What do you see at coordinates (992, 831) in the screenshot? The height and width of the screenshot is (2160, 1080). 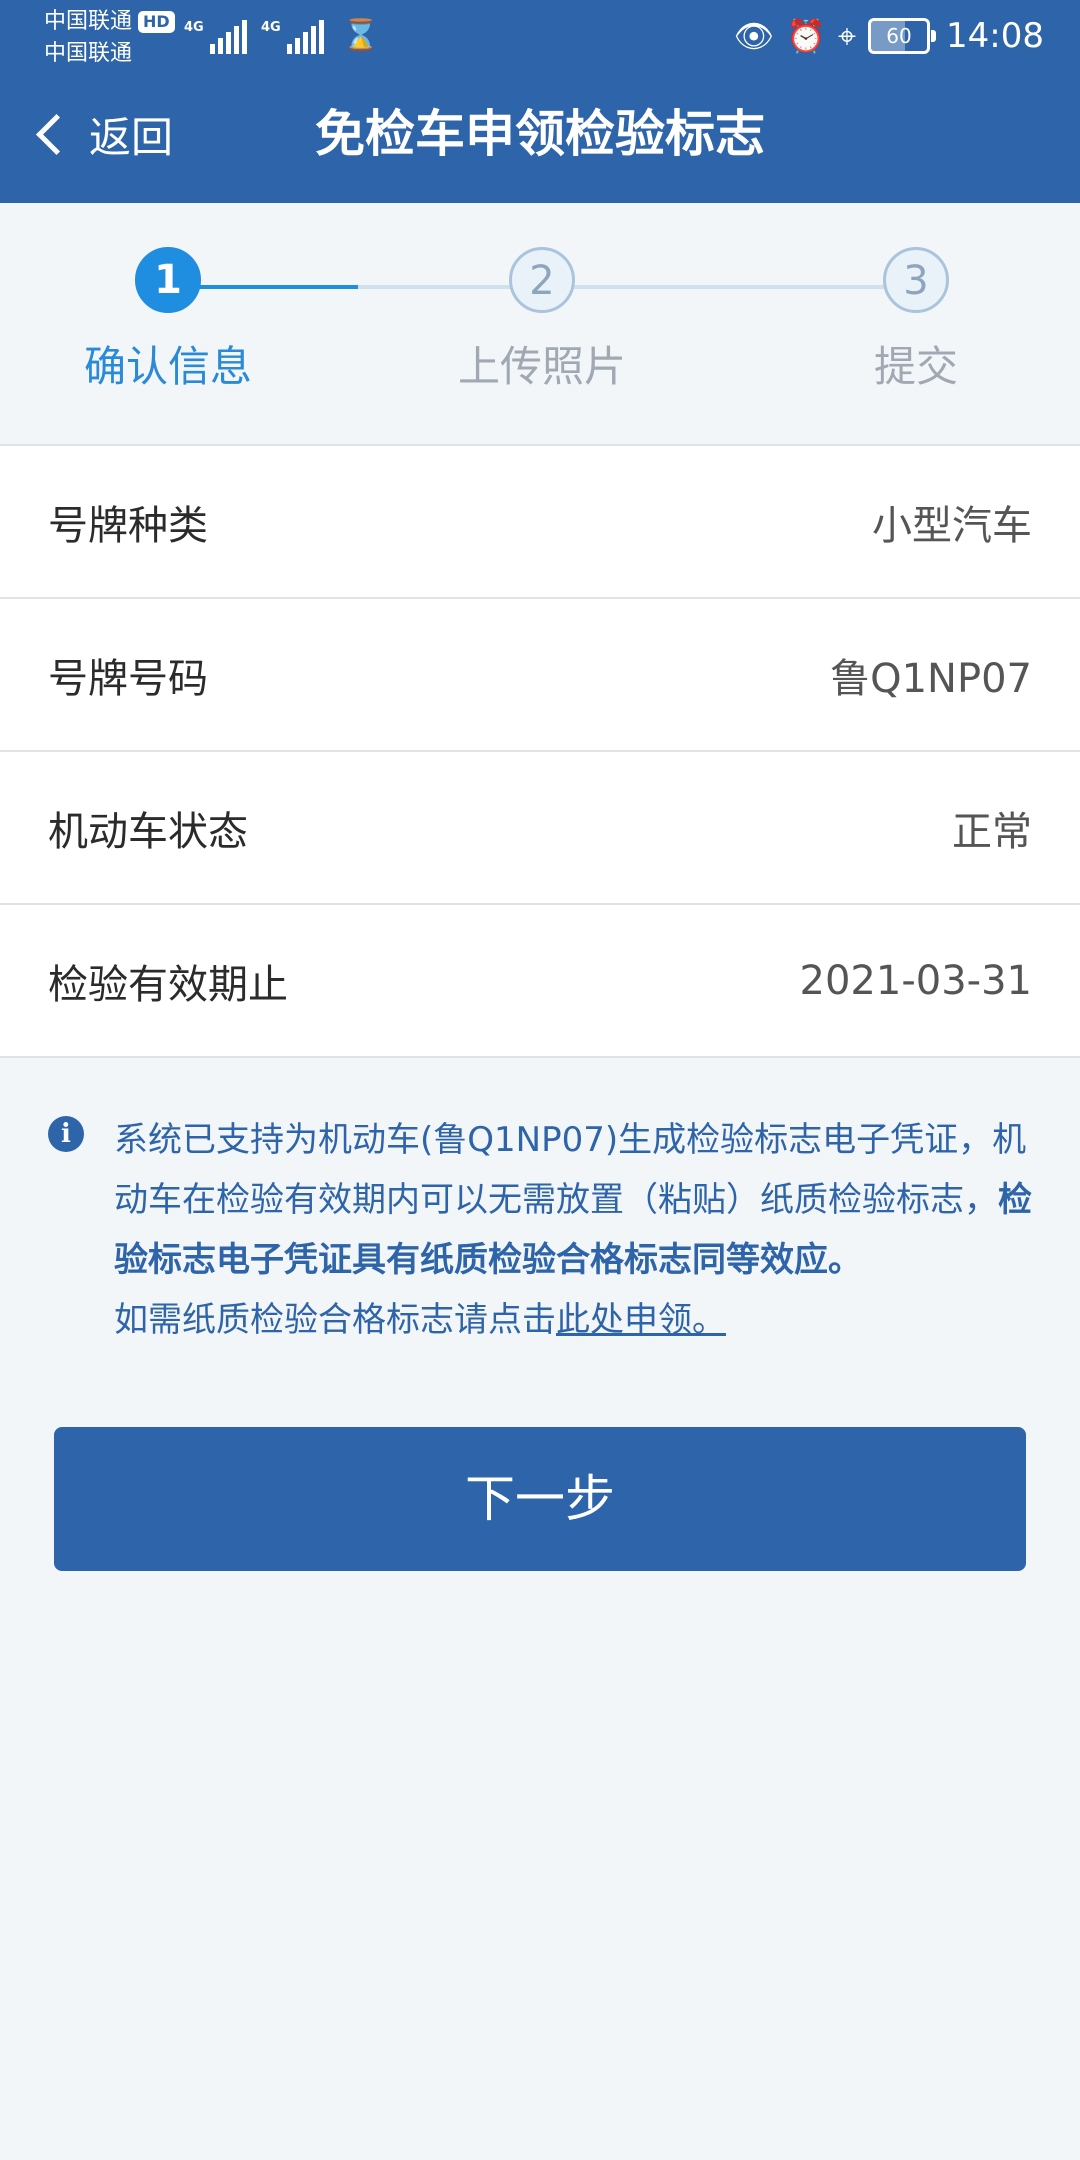 I see `vehicle-status-value: 正常` at bounding box center [992, 831].